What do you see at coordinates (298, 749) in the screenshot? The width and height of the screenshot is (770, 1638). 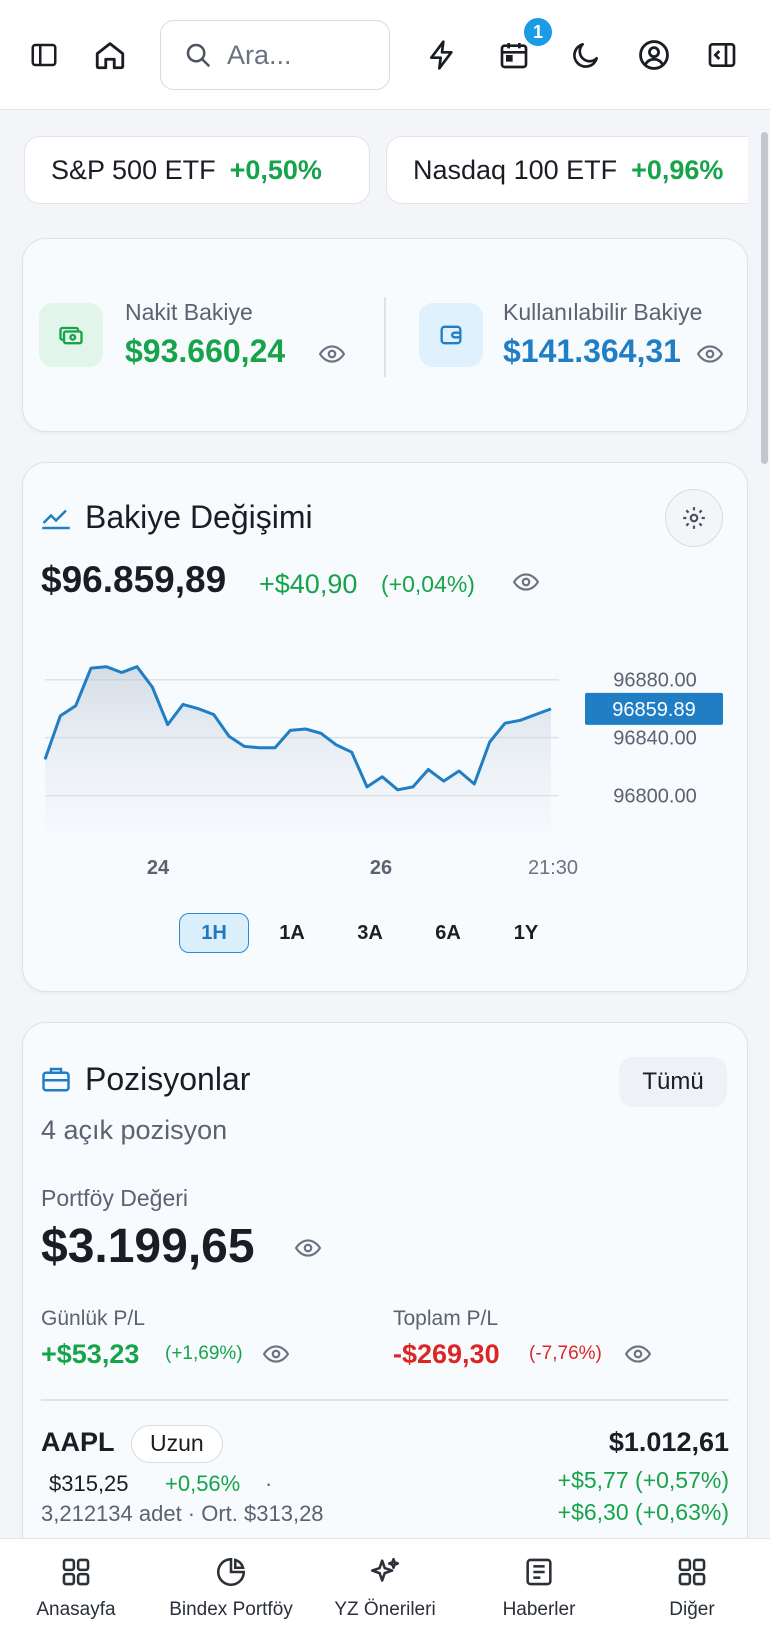 I see `chart-area` at bounding box center [298, 749].